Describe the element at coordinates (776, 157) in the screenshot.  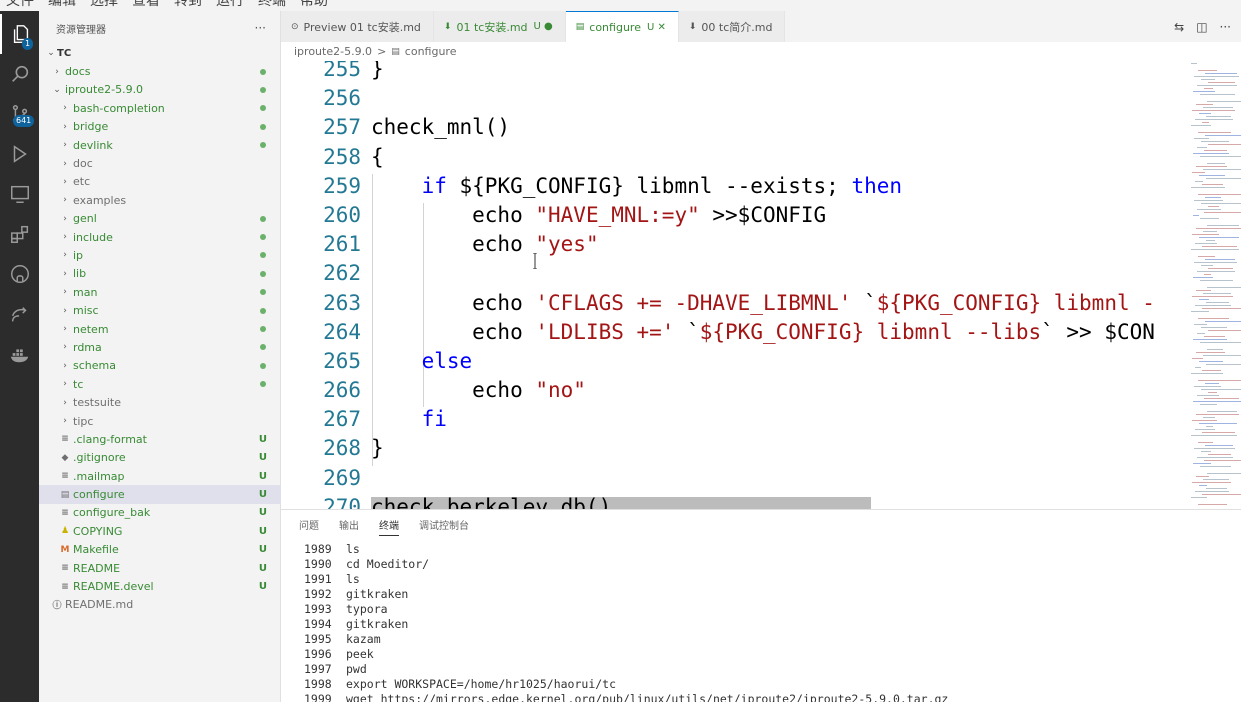
I see `code-line: {` at that location.